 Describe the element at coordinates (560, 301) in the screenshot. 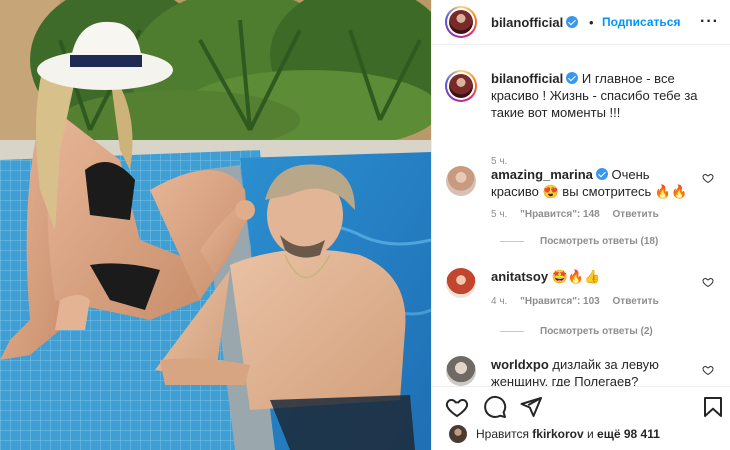

I see `comment-likes: "Нравится": 103` at that location.